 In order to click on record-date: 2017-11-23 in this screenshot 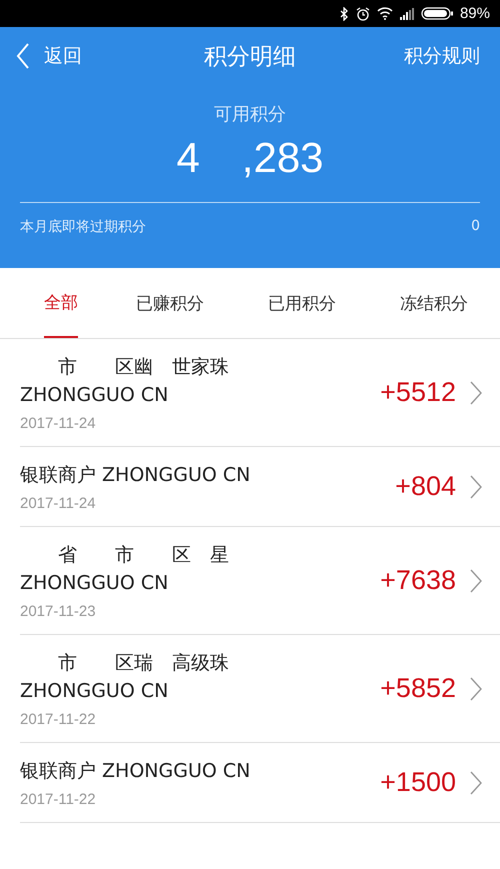, I will do `click(58, 611)`.